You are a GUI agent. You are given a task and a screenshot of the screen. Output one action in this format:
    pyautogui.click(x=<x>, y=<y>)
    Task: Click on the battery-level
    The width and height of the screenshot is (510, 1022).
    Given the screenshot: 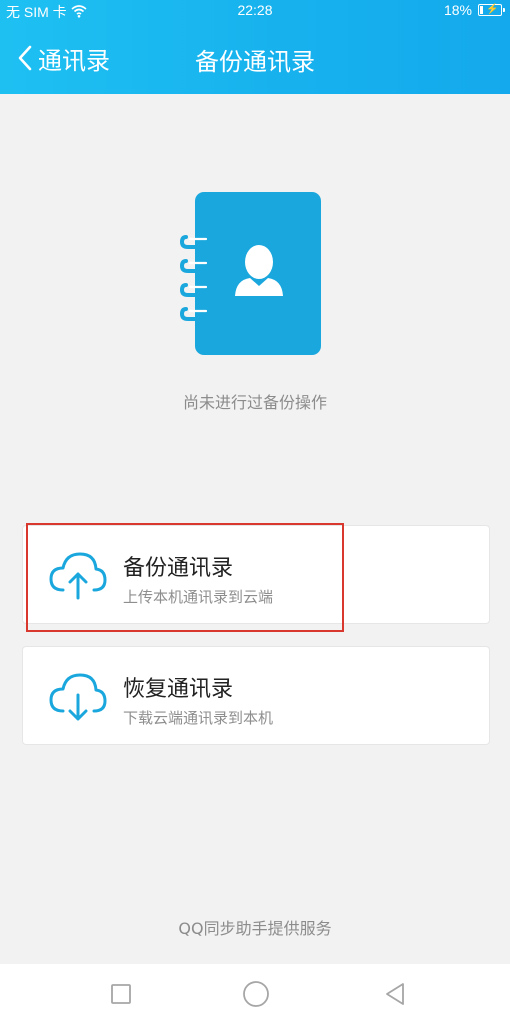 What is the action you would take?
    pyautogui.click(x=481, y=10)
    